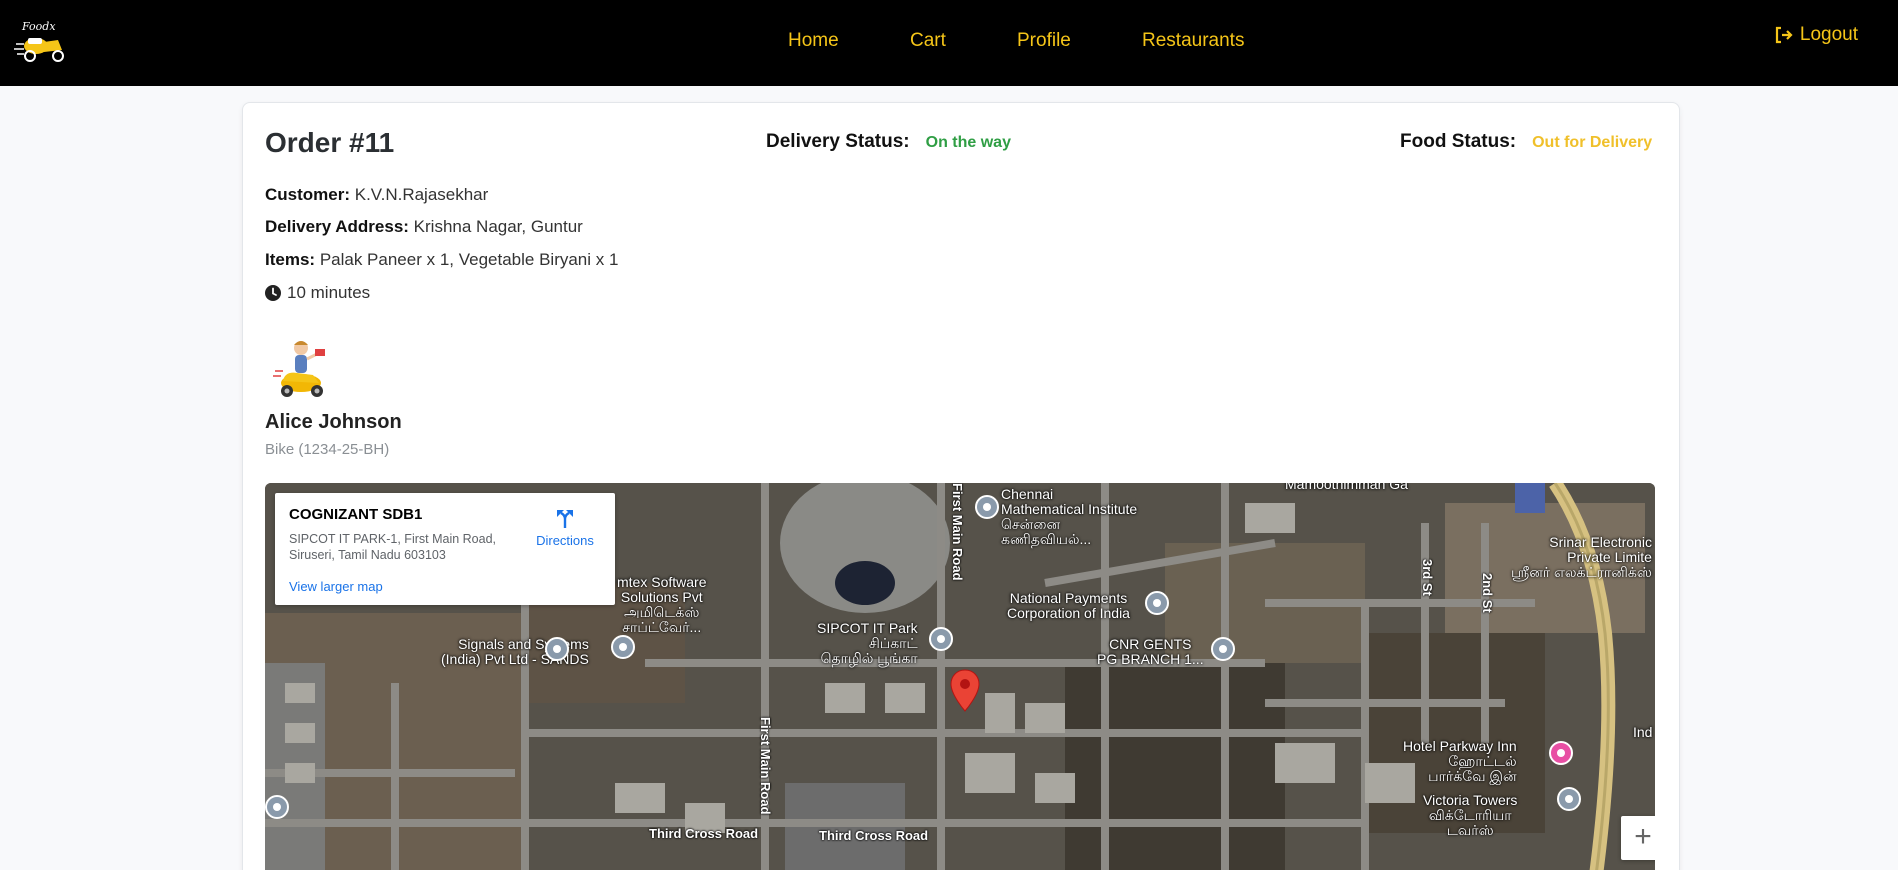  Describe the element at coordinates (987, 507) in the screenshot. I see `poi-marker-cmi` at that location.